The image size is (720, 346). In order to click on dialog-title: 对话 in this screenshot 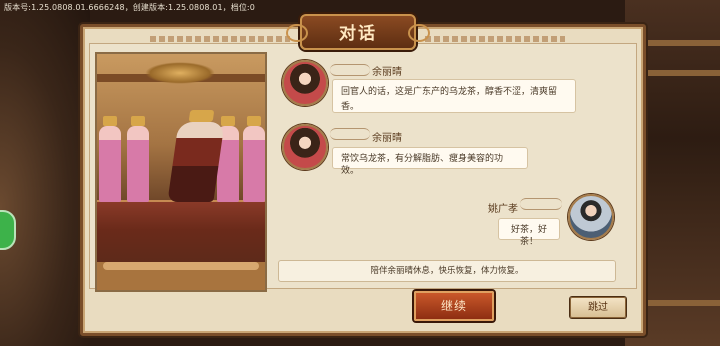, I will do `click(358, 34)`.